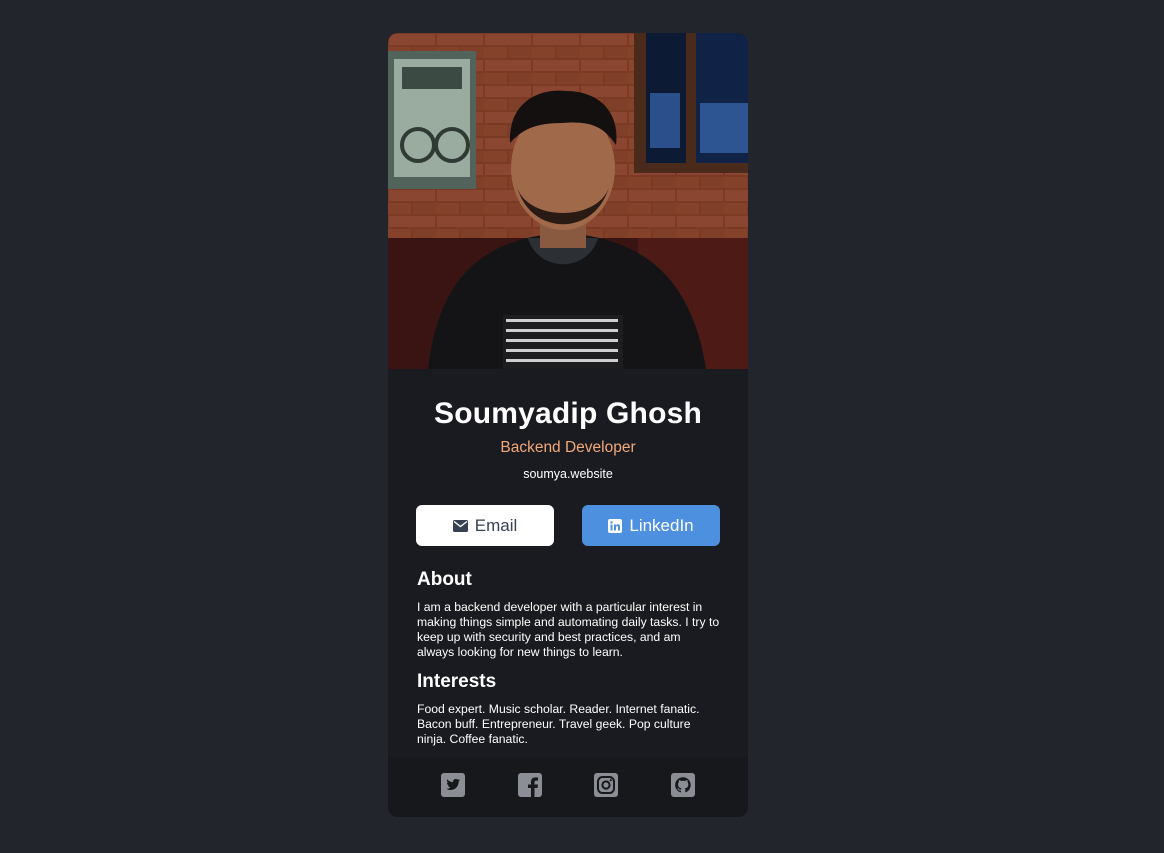 The height and width of the screenshot is (853, 1164). Describe the element at coordinates (683, 785) in the screenshot. I see `github-icon` at that location.